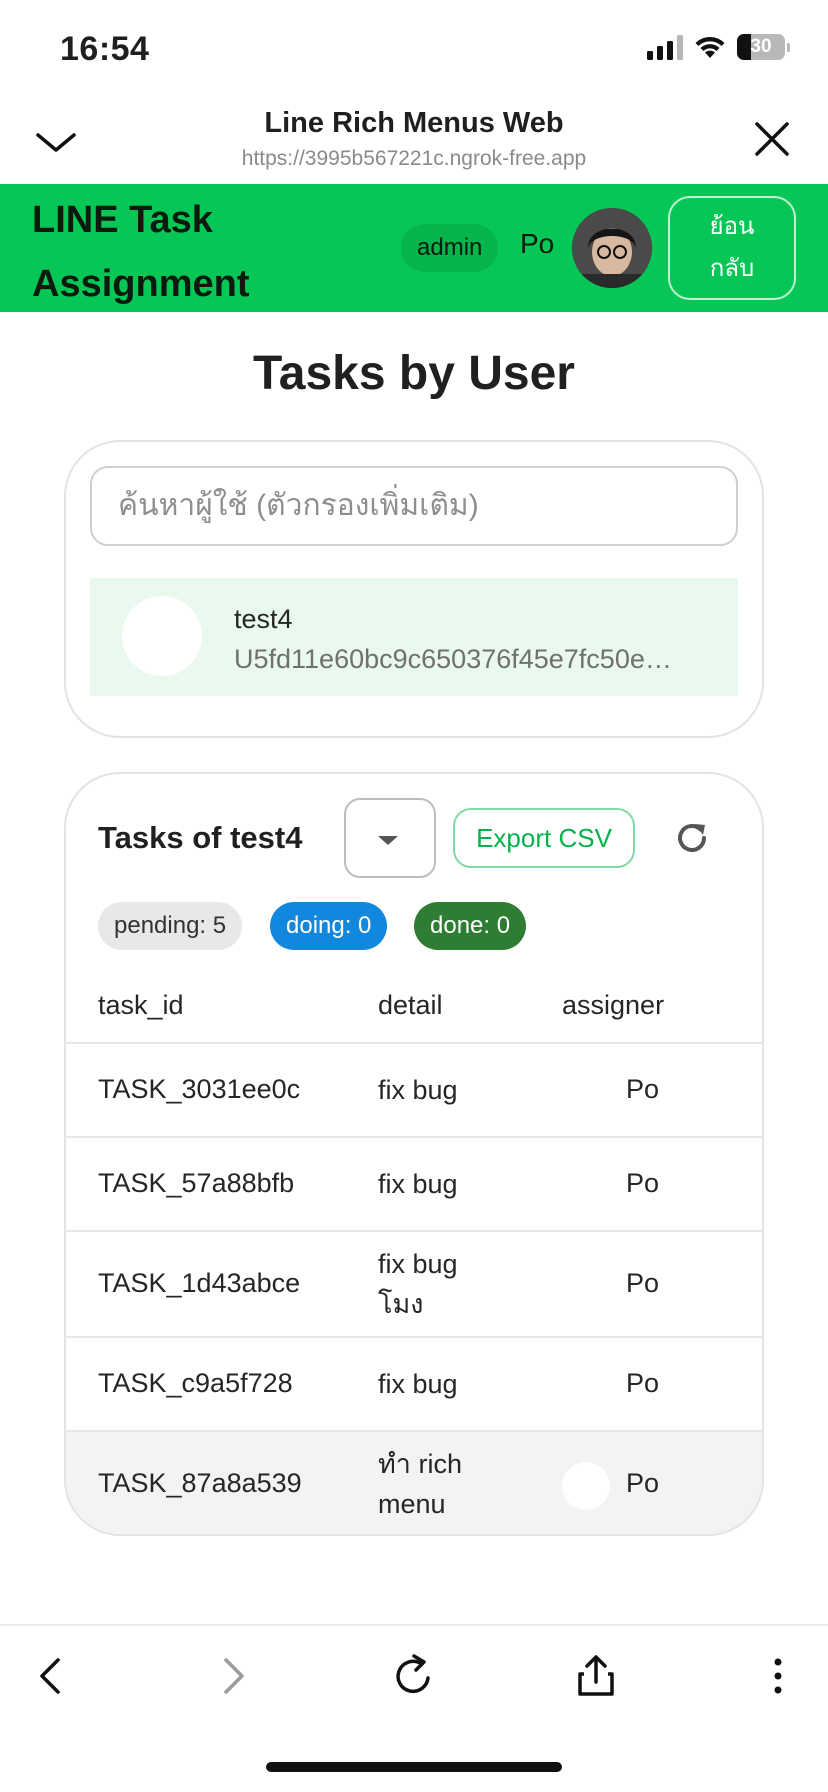 The width and height of the screenshot is (828, 1792). I want to click on app-header: LINE Task Assignment admin Po ย้อน กลับ, so click(414, 248).